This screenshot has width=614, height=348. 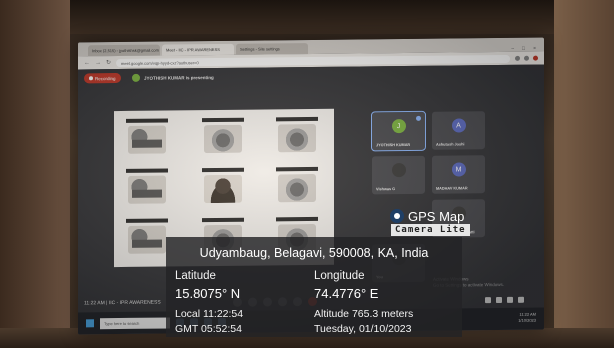 What do you see at coordinates (122, 303) in the screenshot?
I see `meeting-time-title: 11:22 AM | IIC - IPR AWARENESS` at bounding box center [122, 303].